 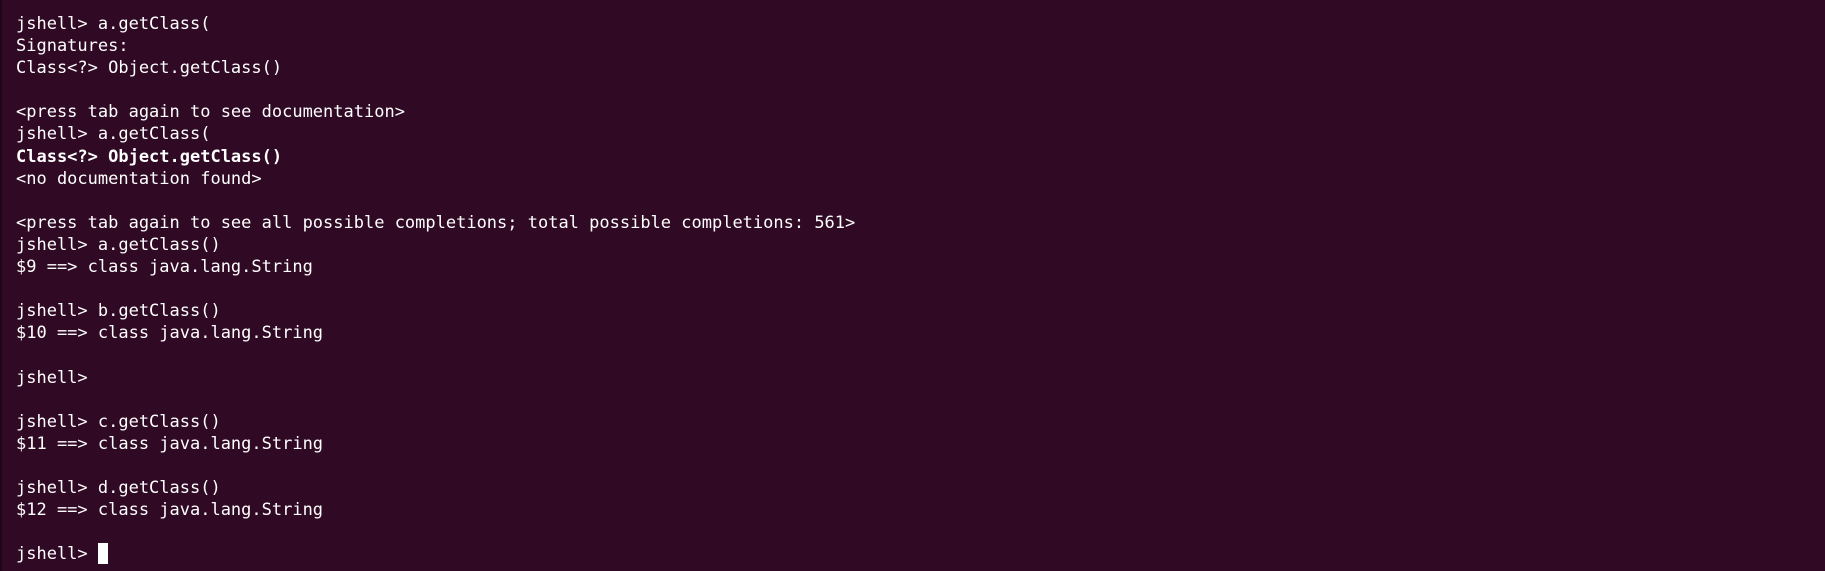 What do you see at coordinates (72, 46) in the screenshot?
I see `terminal-line: Signatures:` at bounding box center [72, 46].